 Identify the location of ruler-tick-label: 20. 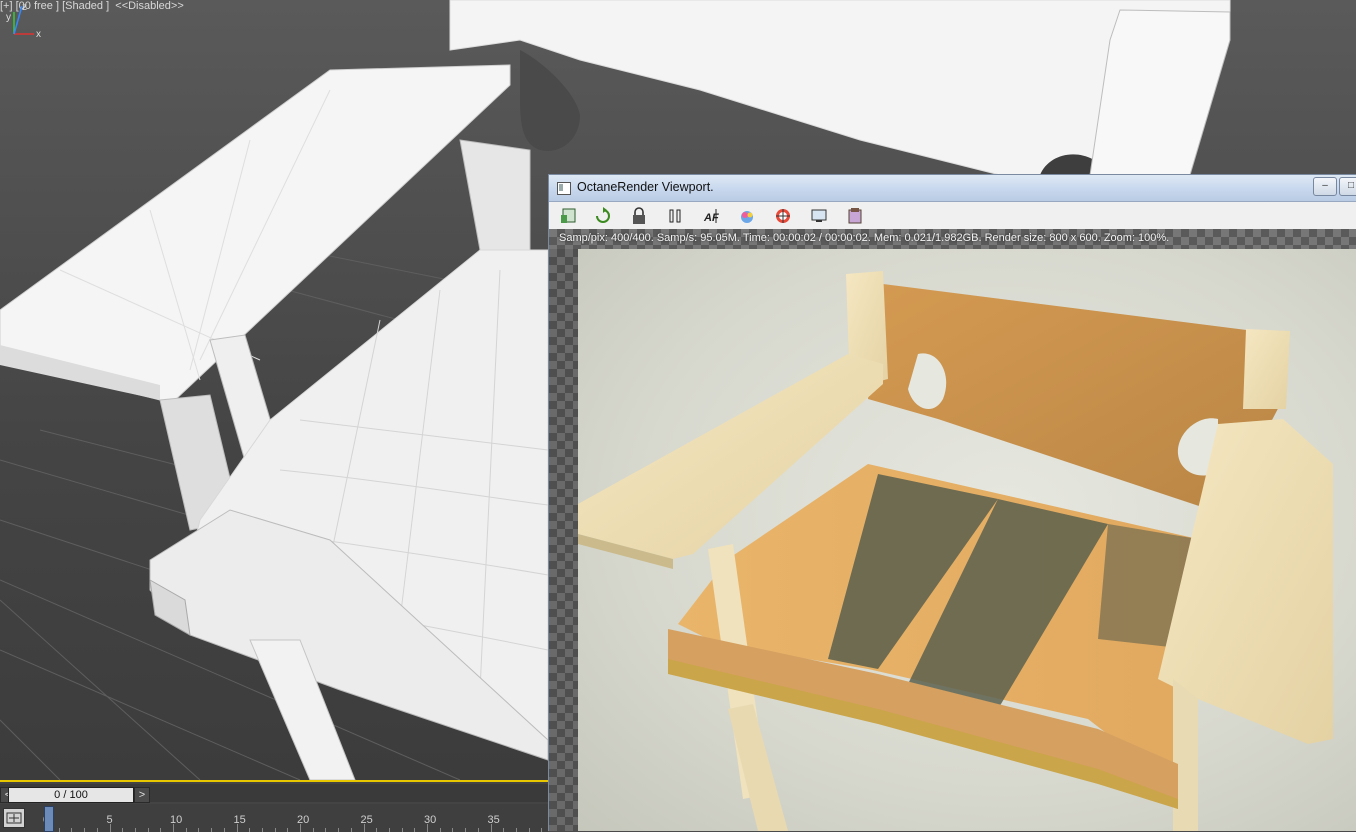
(303, 820).